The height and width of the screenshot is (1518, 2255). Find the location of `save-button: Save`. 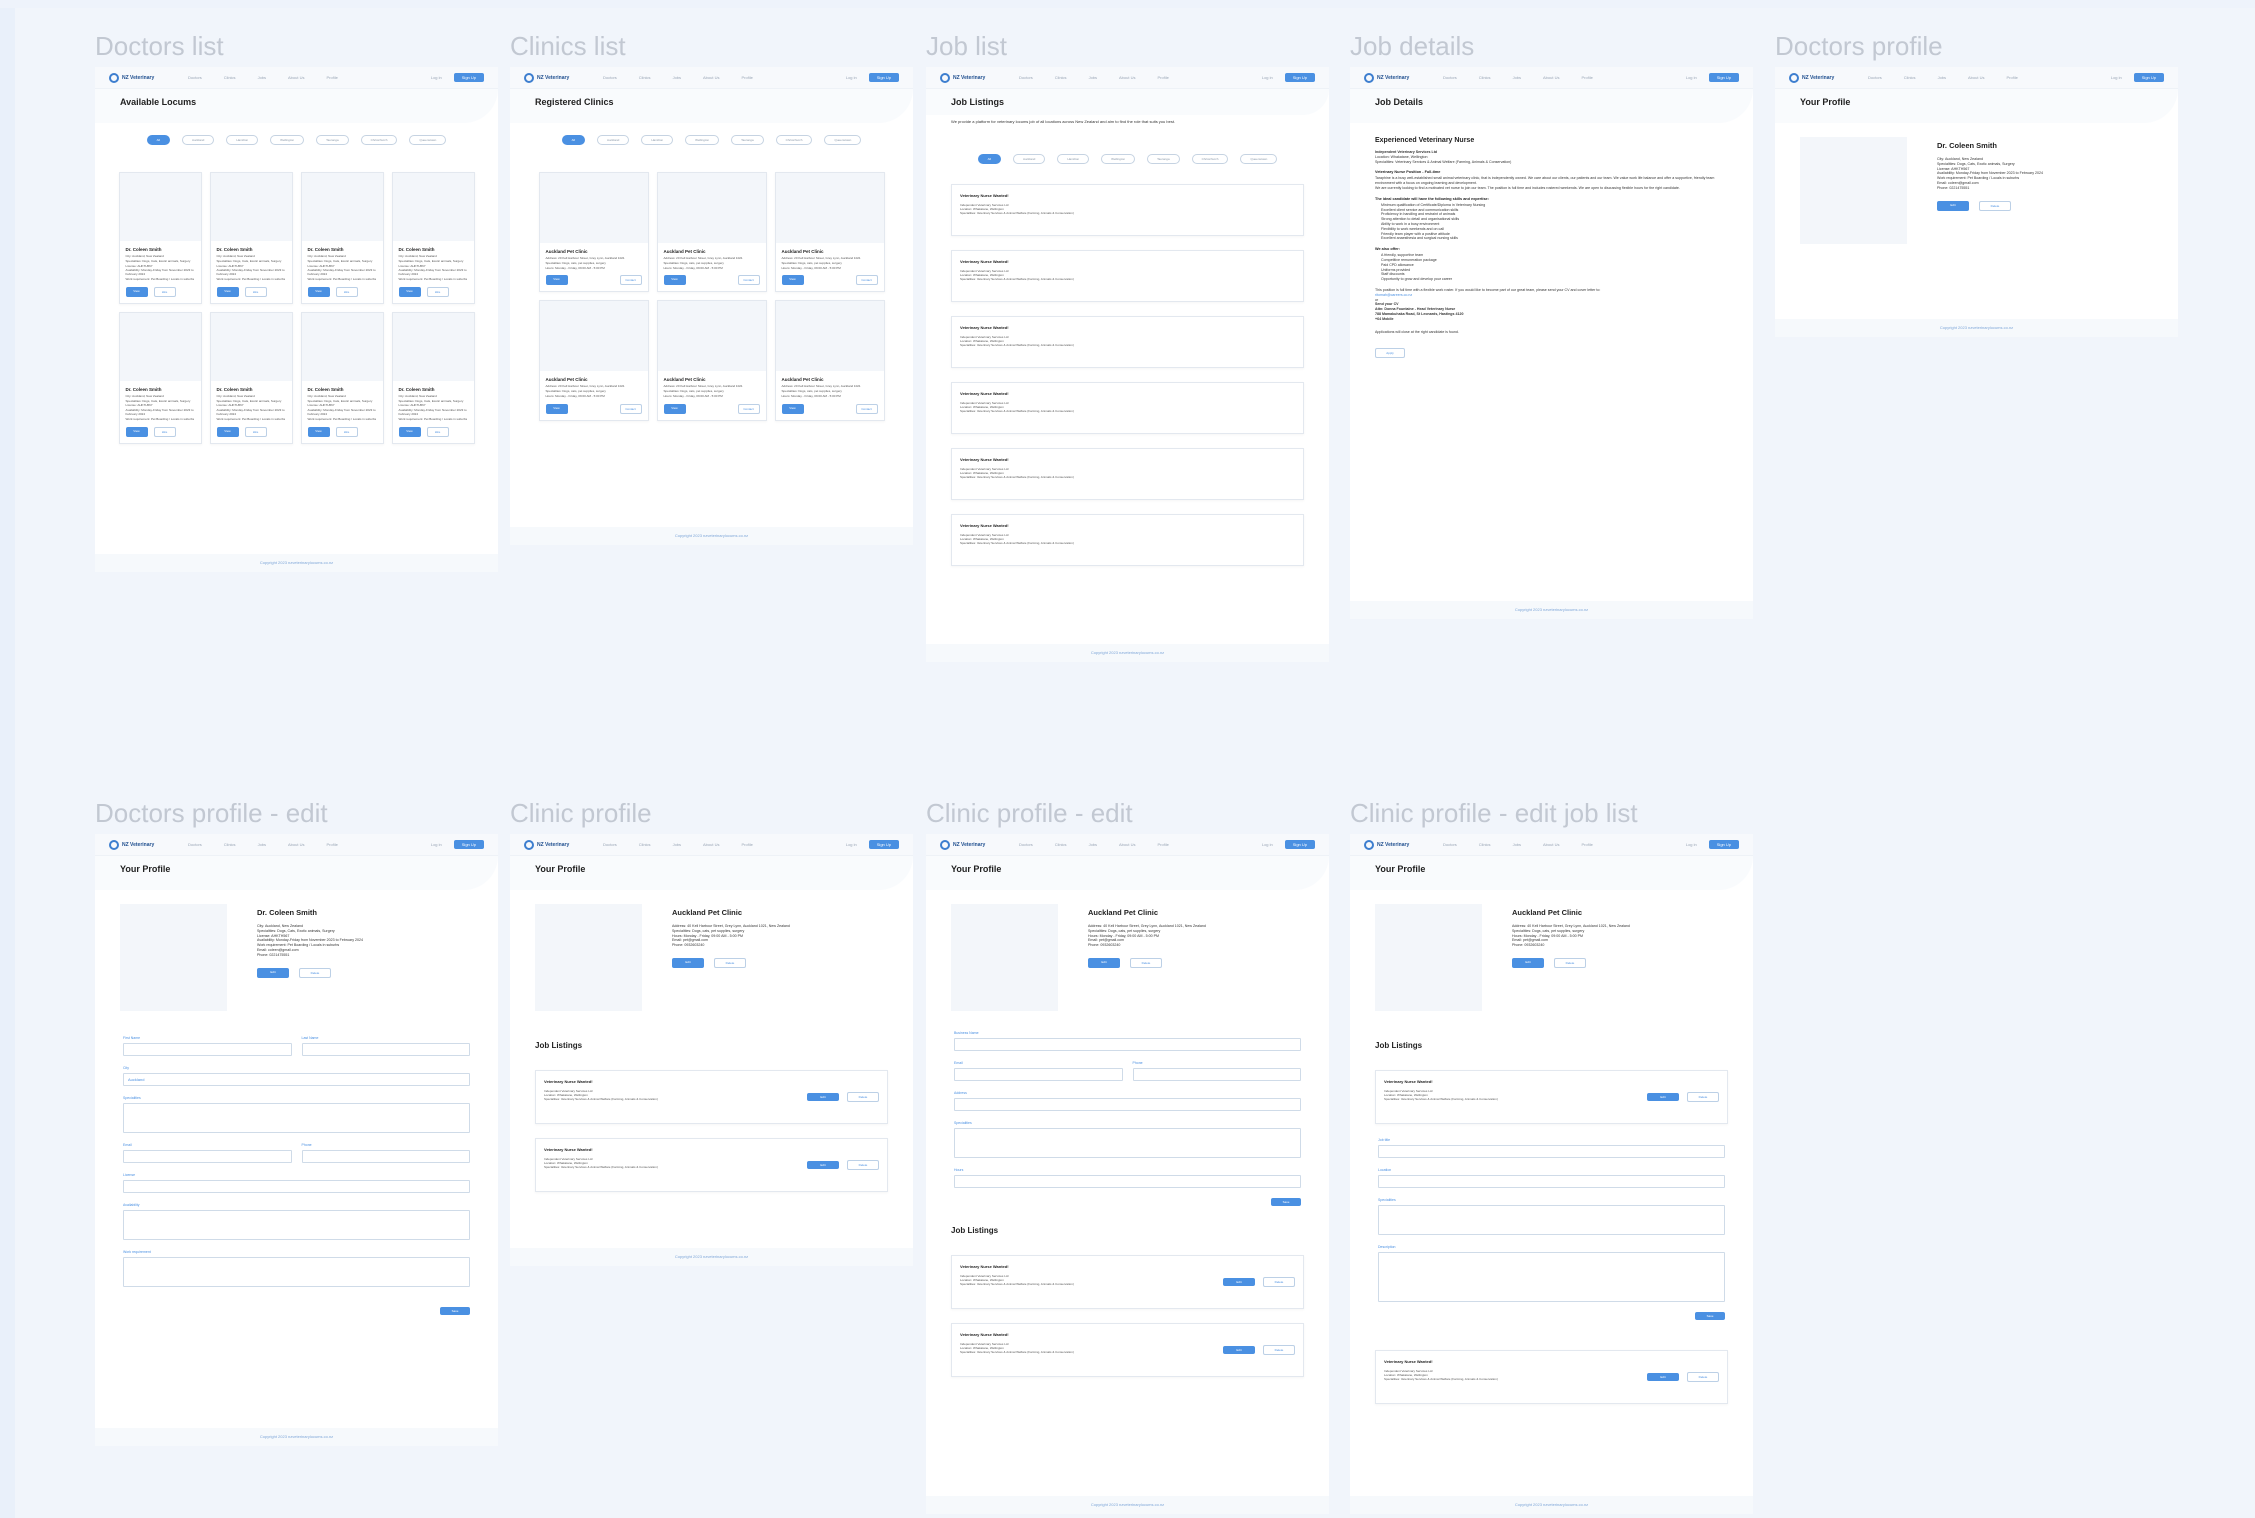

save-button: Save is located at coordinates (1286, 1202).